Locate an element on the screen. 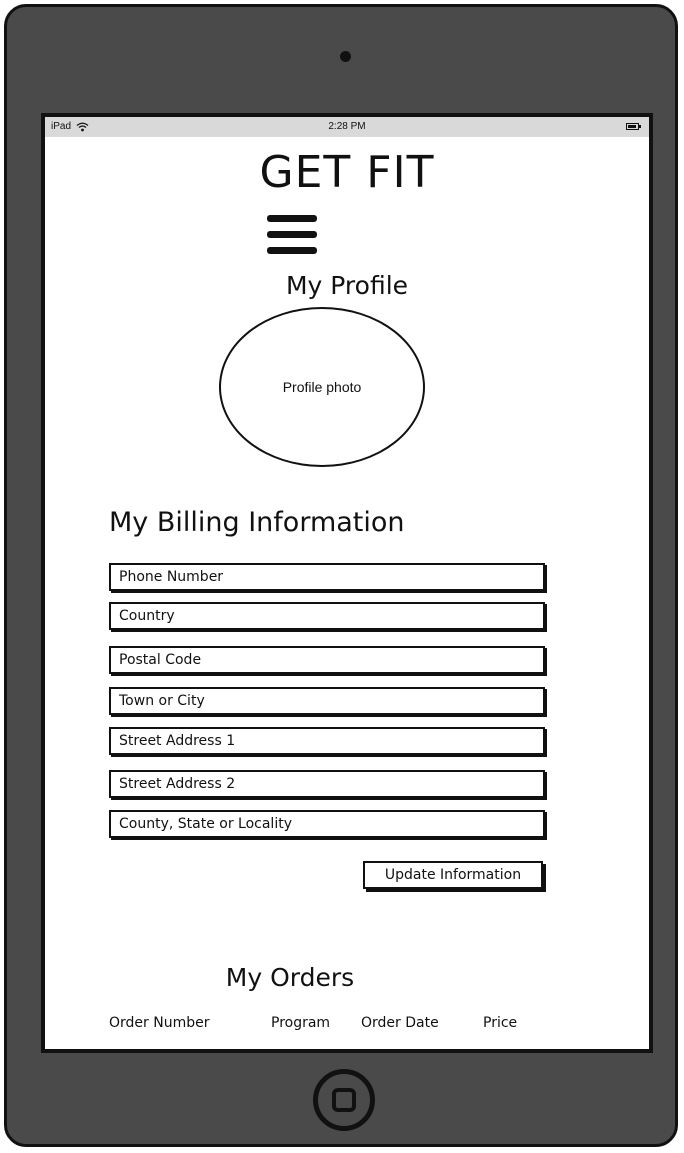 The height and width of the screenshot is (1153, 684). app-title: GET FIT is located at coordinates (347, 172).